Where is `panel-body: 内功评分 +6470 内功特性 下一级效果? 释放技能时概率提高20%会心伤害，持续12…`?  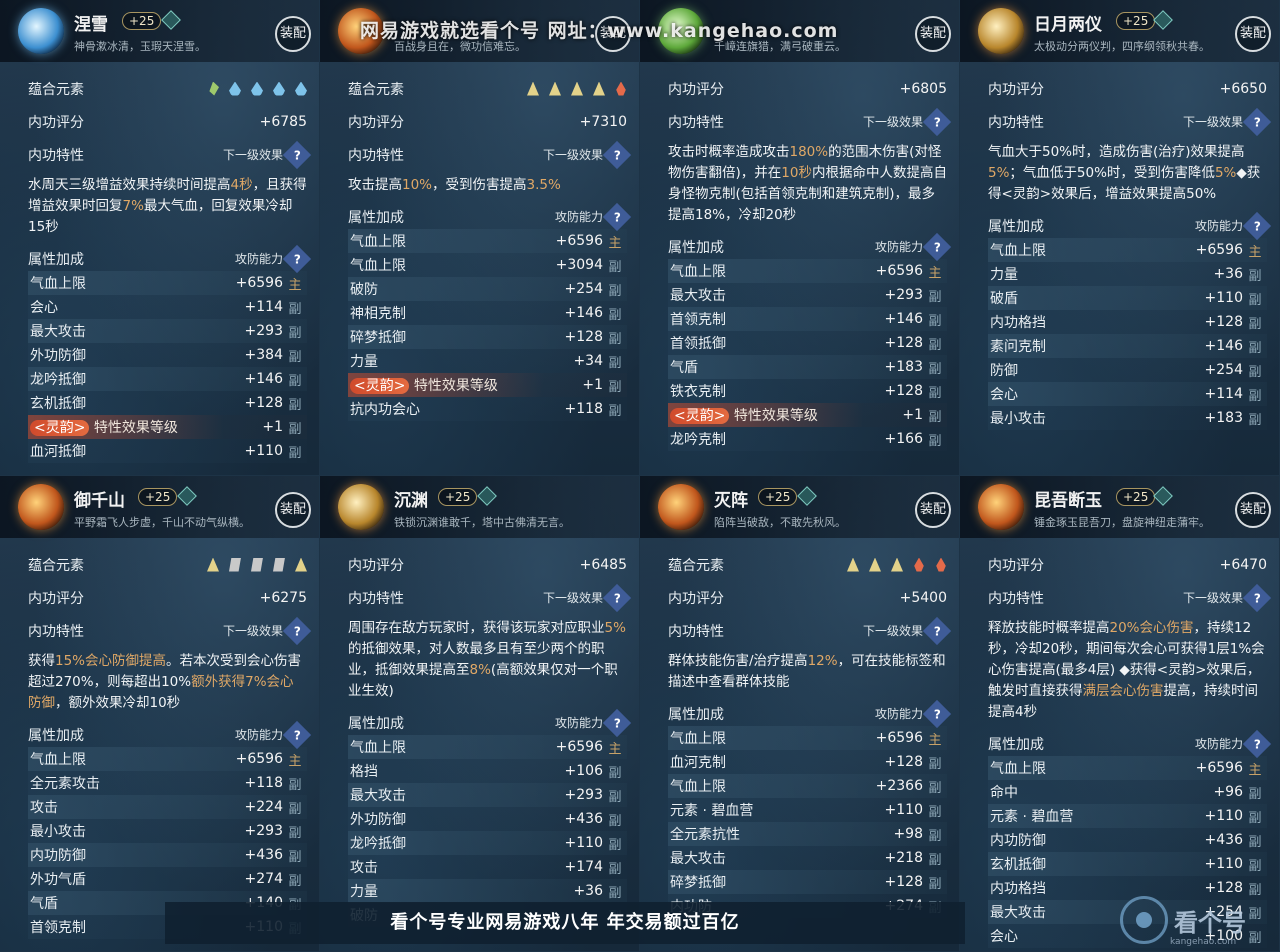
panel-body: 内功评分 +6470 内功特性 下一级效果? 释放技能时概率提高20%会心伤害，持续12… is located at coordinates (1130, 748).